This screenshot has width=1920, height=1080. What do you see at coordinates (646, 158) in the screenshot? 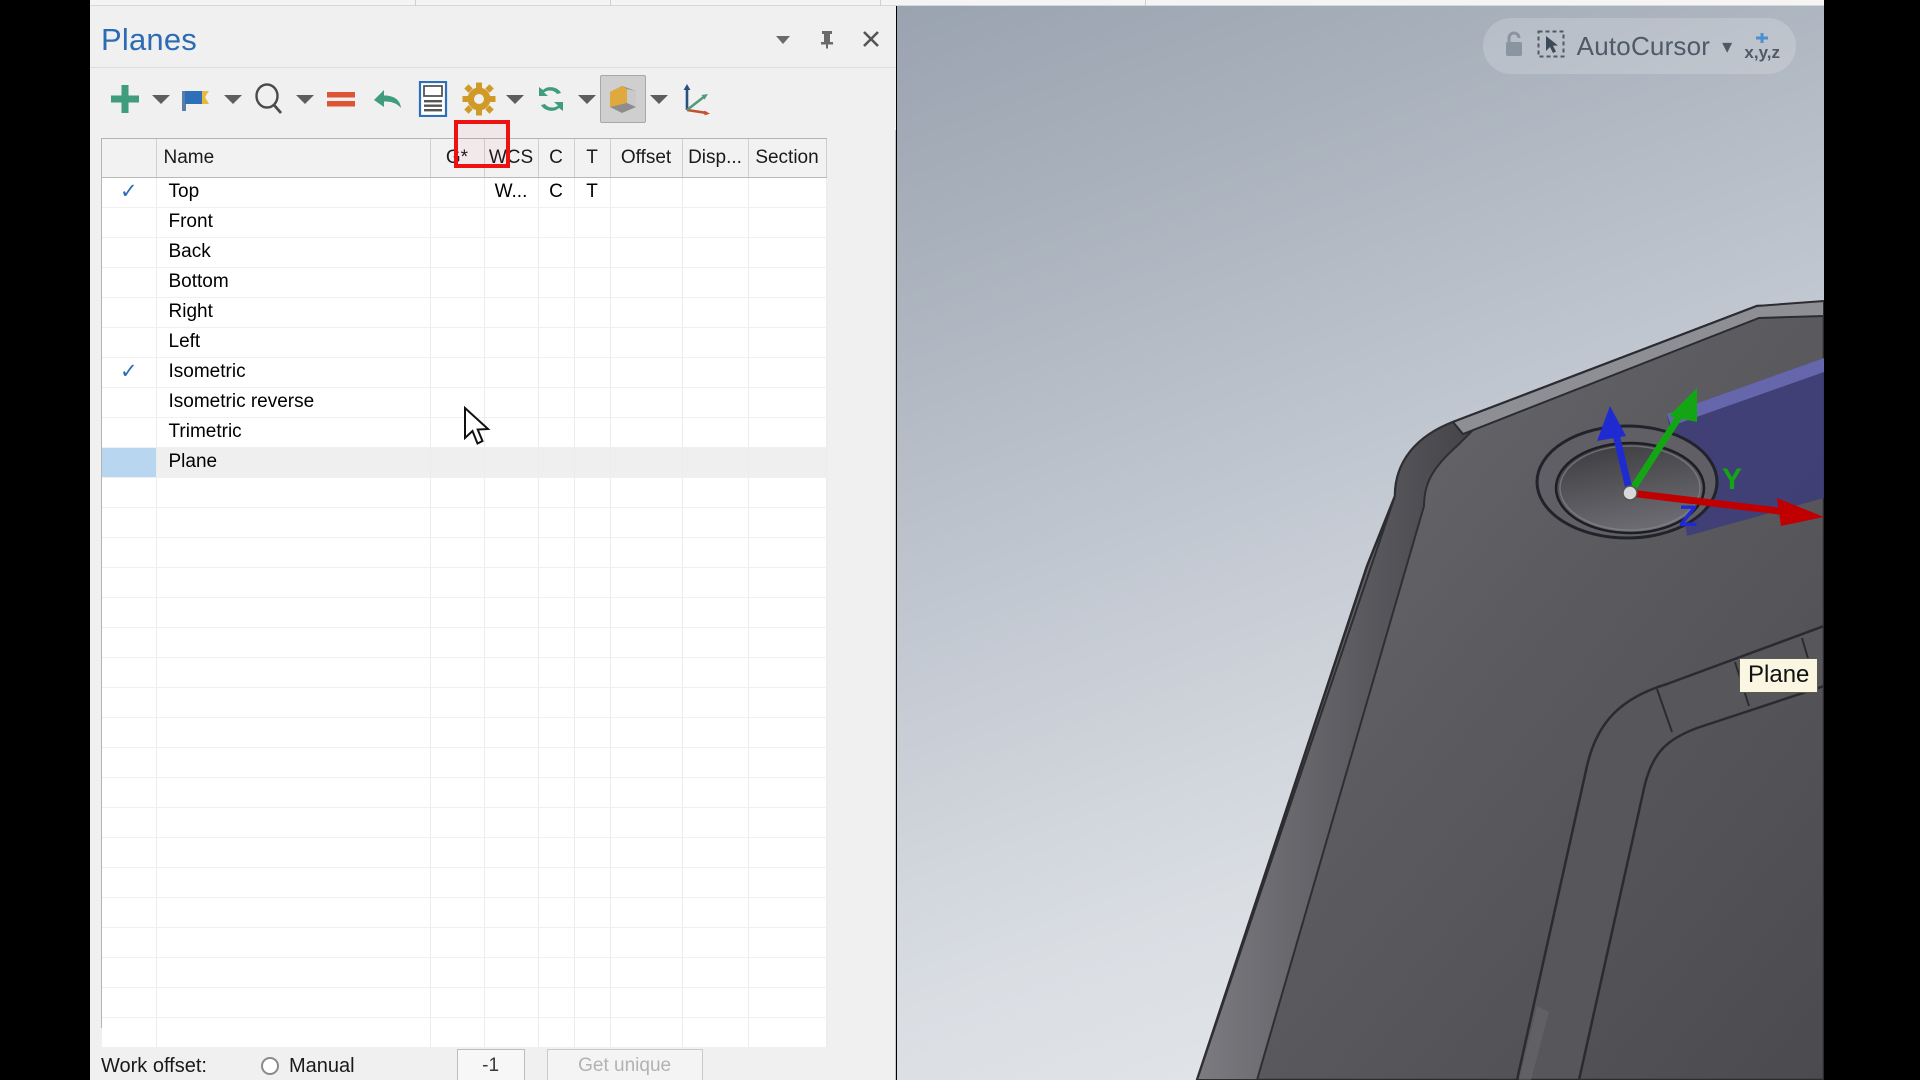
I see `column-header-offset: Offset` at bounding box center [646, 158].